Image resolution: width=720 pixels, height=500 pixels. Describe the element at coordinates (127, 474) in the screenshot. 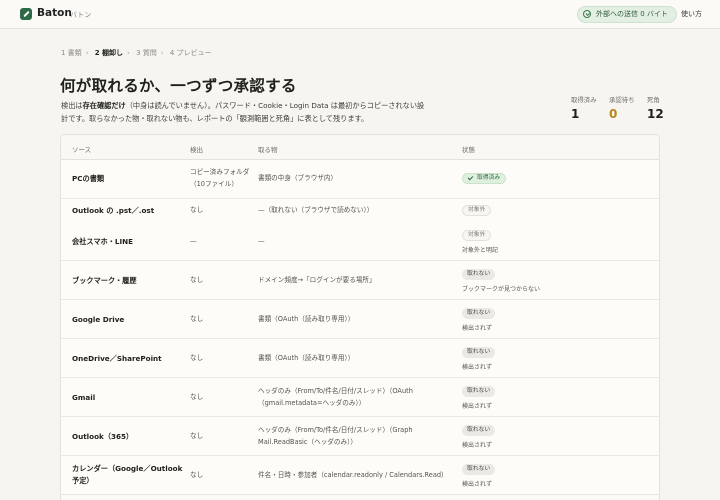

I see `source-name: カレンダー（Google／Outlook 予定）` at that location.